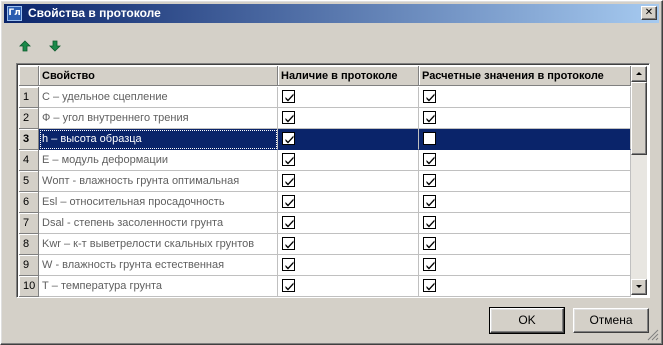 The width and height of the screenshot is (663, 345). What do you see at coordinates (525, 76) in the screenshot?
I see `column-header-calc-values: Расчетные значения в протоколе` at bounding box center [525, 76].